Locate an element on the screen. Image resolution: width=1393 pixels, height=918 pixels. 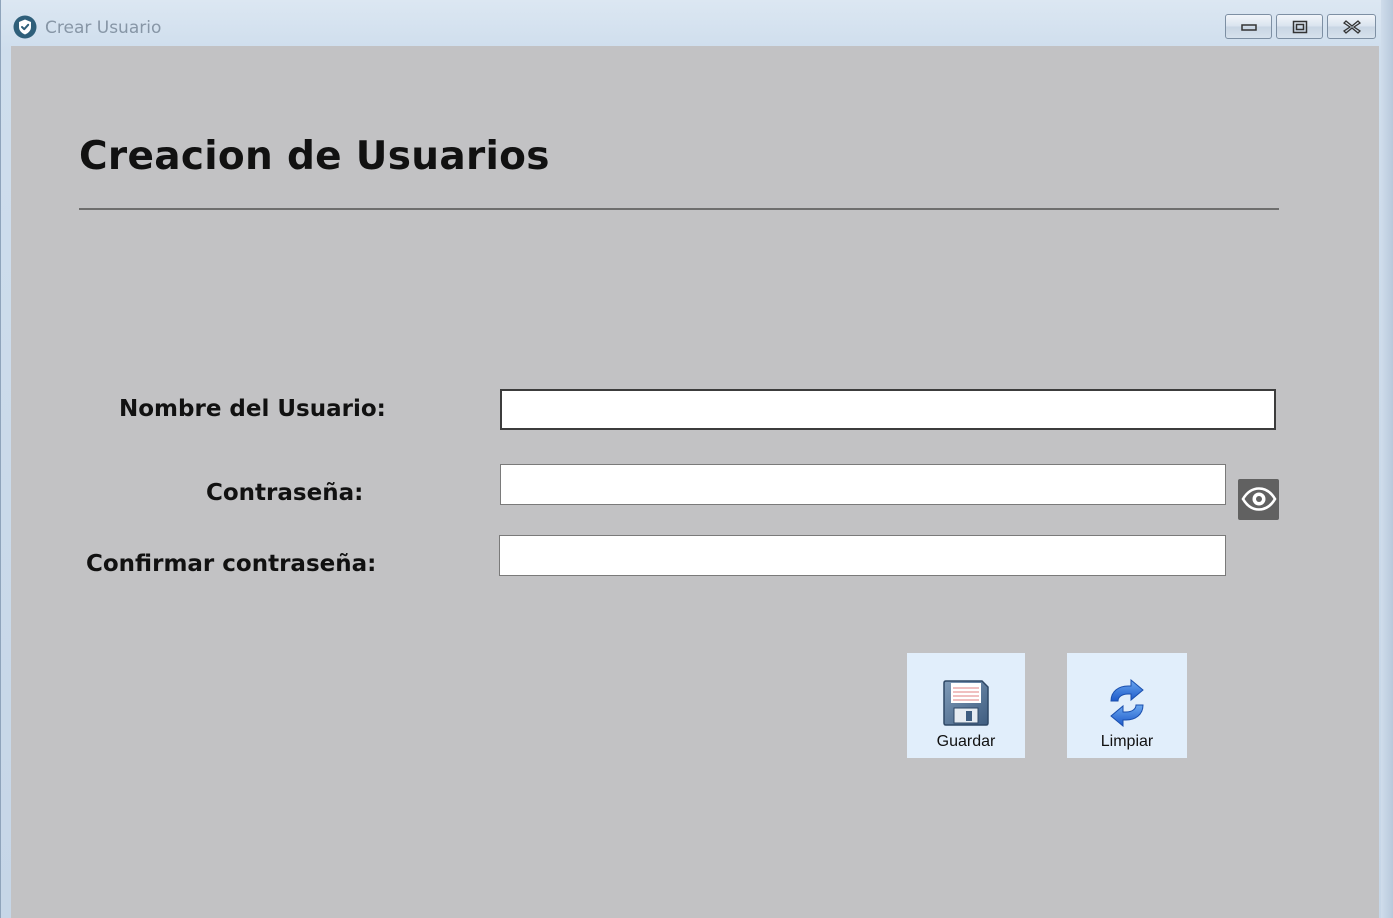
maximize-button is located at coordinates (1299, 26).